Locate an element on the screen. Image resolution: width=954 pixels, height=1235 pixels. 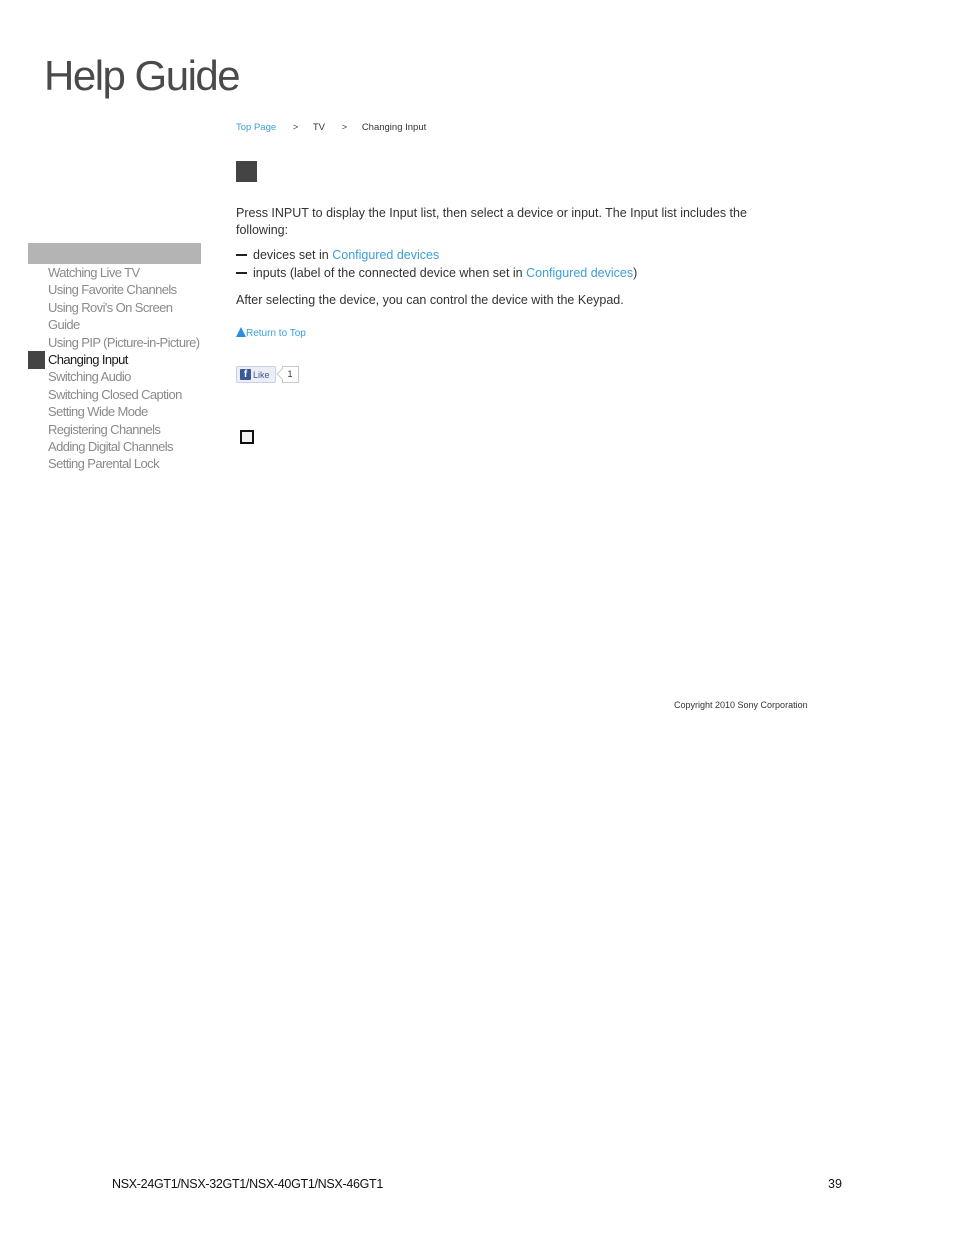
sidebar-item-registering-channels: Registering Channels is located at coordinates (114, 429).